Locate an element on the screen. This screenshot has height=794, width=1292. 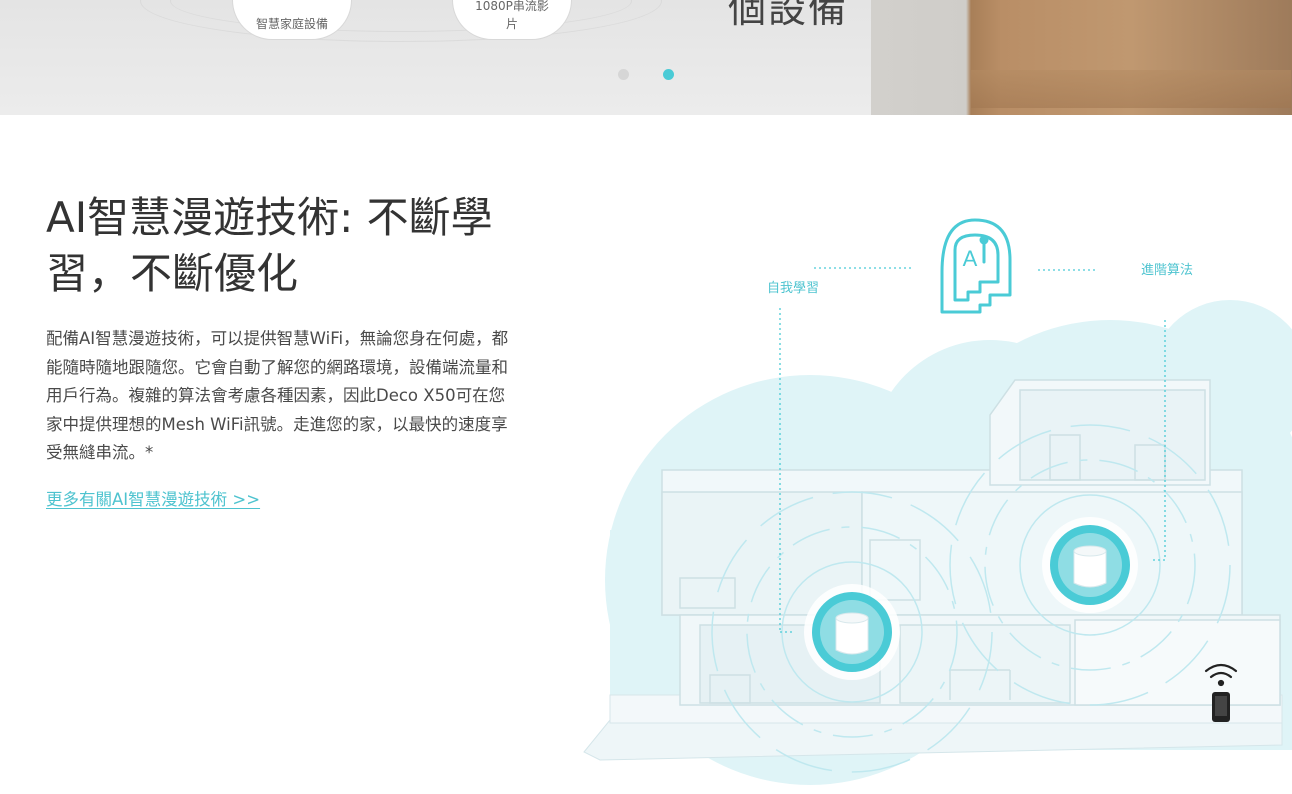
section-title: AI智慧漫遊技術: 不斷學習，不斷優化 is located at coordinates (269, 245).